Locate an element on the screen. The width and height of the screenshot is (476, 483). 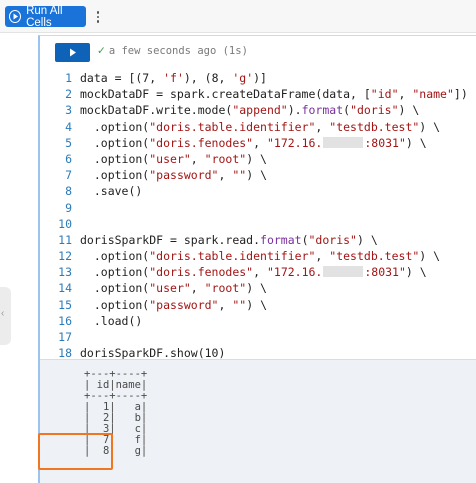
string-token: "doris.table.identifier" is located at coordinates (232, 256).